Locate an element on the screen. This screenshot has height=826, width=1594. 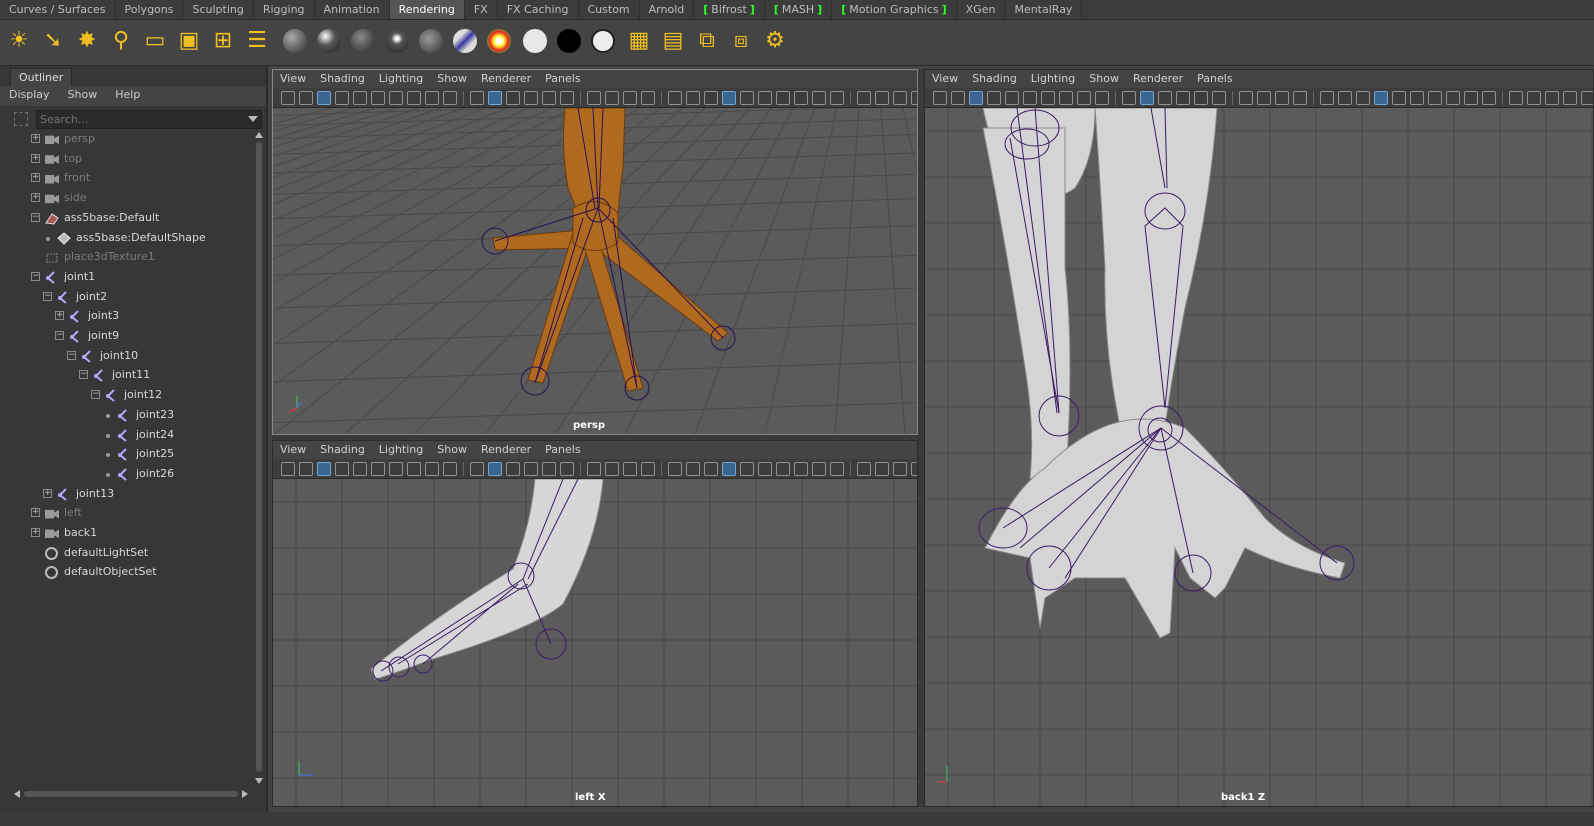
phongE-sphere-icon is located at coordinates (397, 41).